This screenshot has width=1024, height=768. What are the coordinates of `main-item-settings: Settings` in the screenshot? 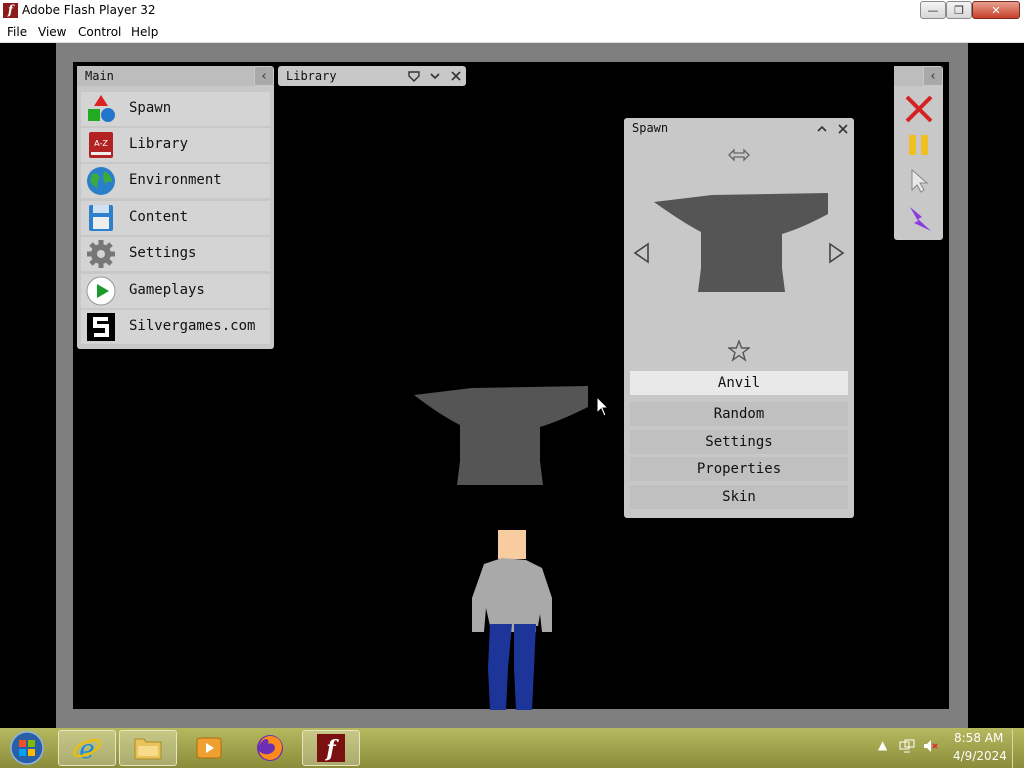 It's located at (175, 254).